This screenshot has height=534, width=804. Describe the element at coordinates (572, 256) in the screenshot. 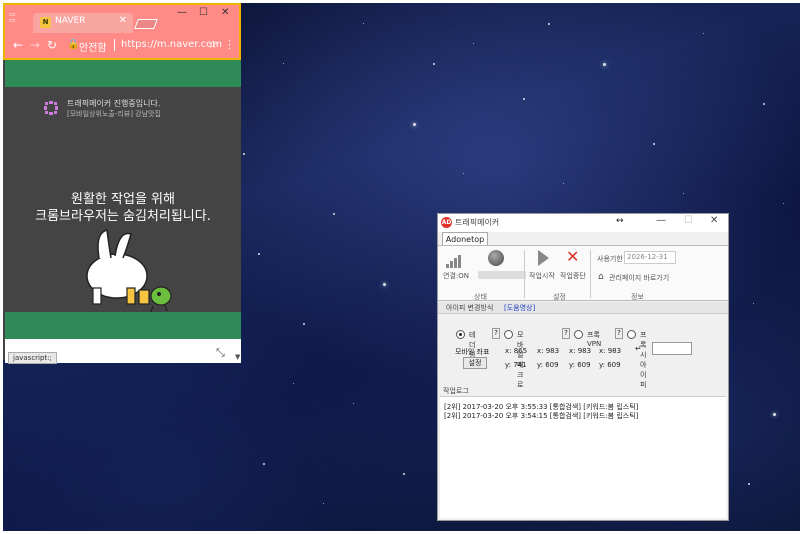

I see `stop-icon: ✕` at that location.